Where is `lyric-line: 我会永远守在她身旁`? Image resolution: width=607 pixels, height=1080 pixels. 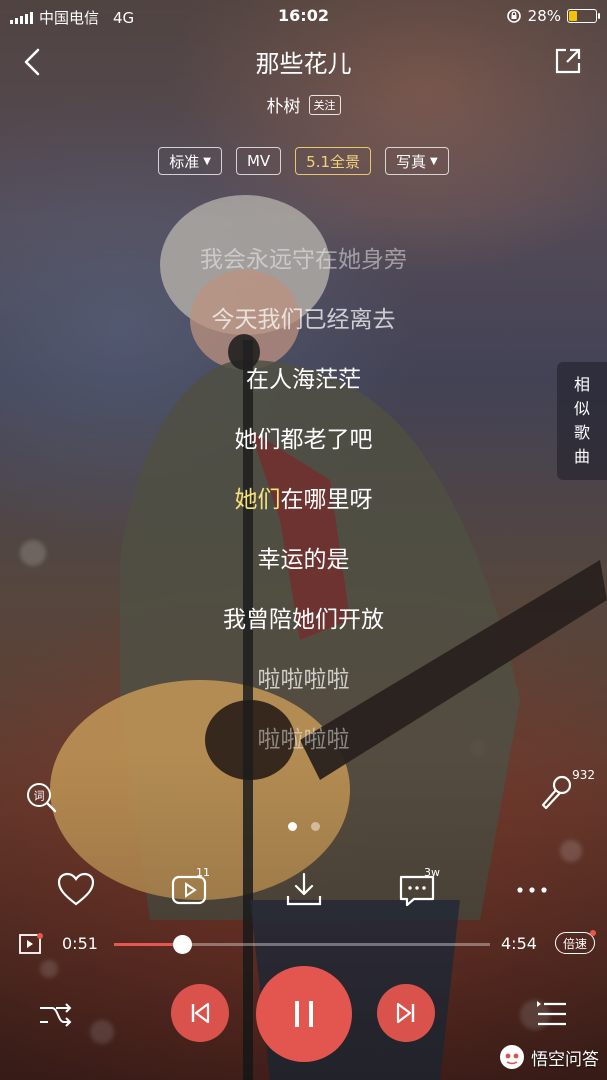 lyric-line: 我会永远守在她身旁 is located at coordinates (303, 260).